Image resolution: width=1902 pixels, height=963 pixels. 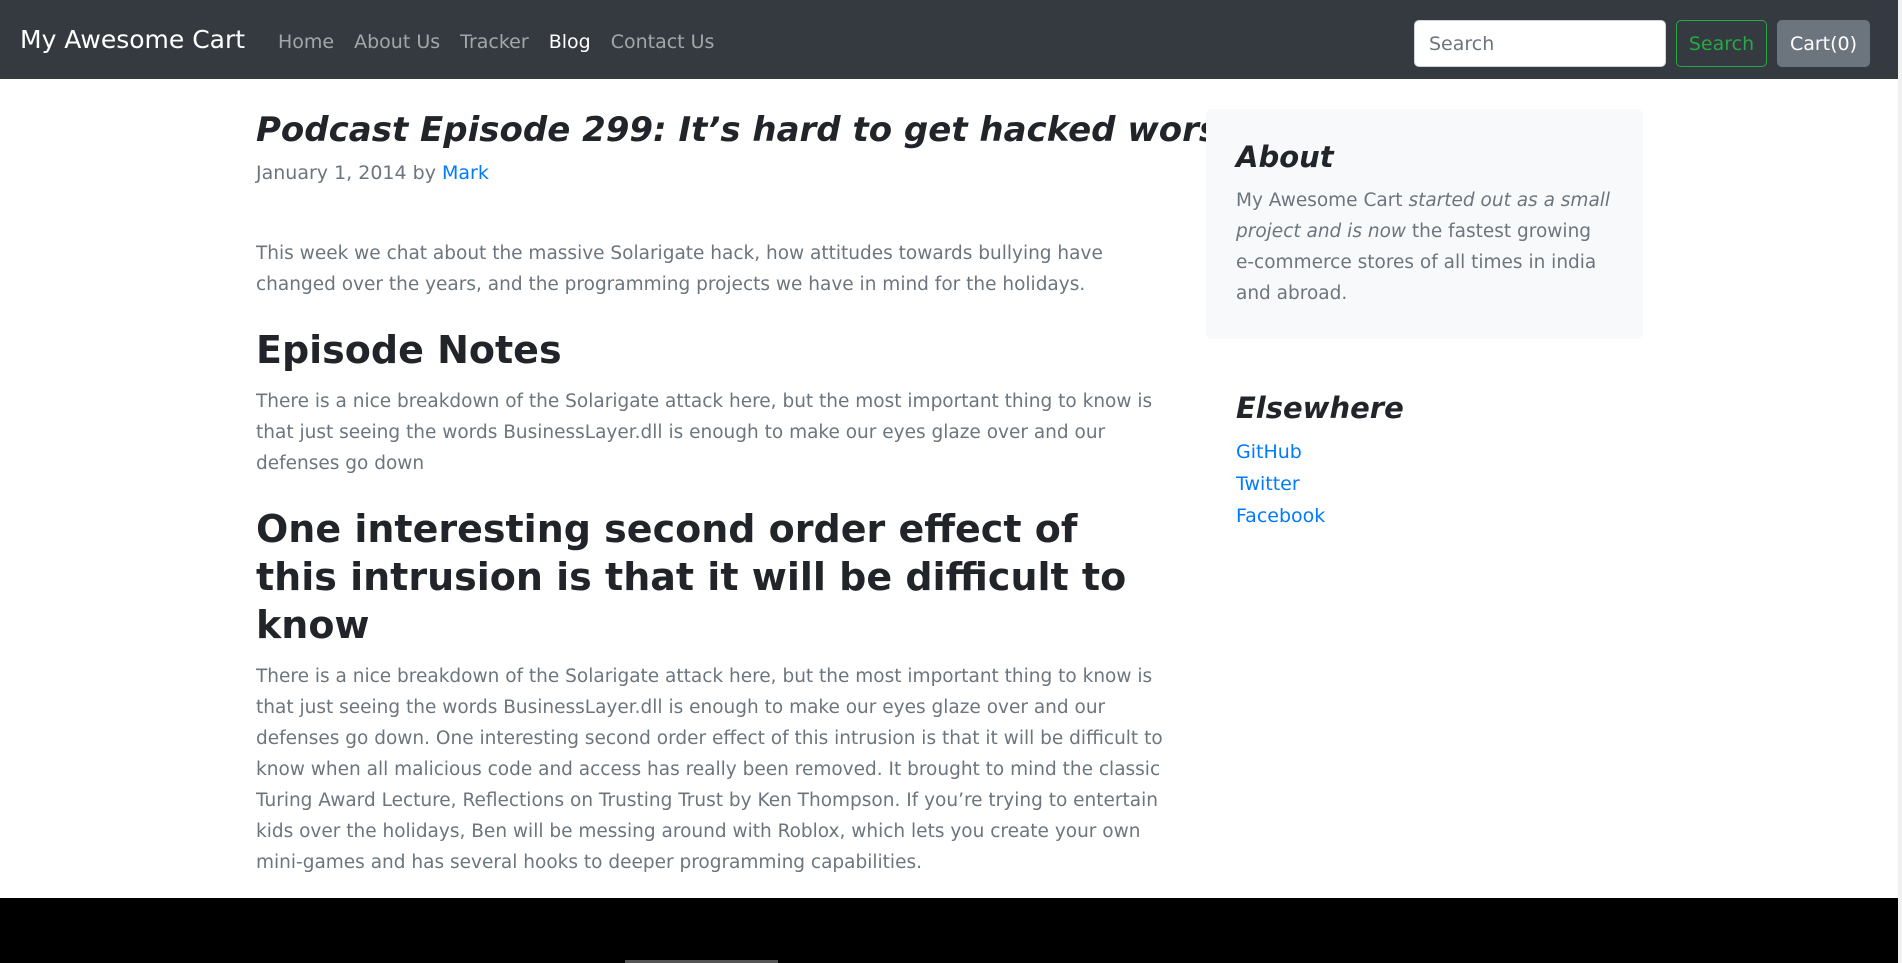 I want to click on search-input, so click(x=1540, y=43).